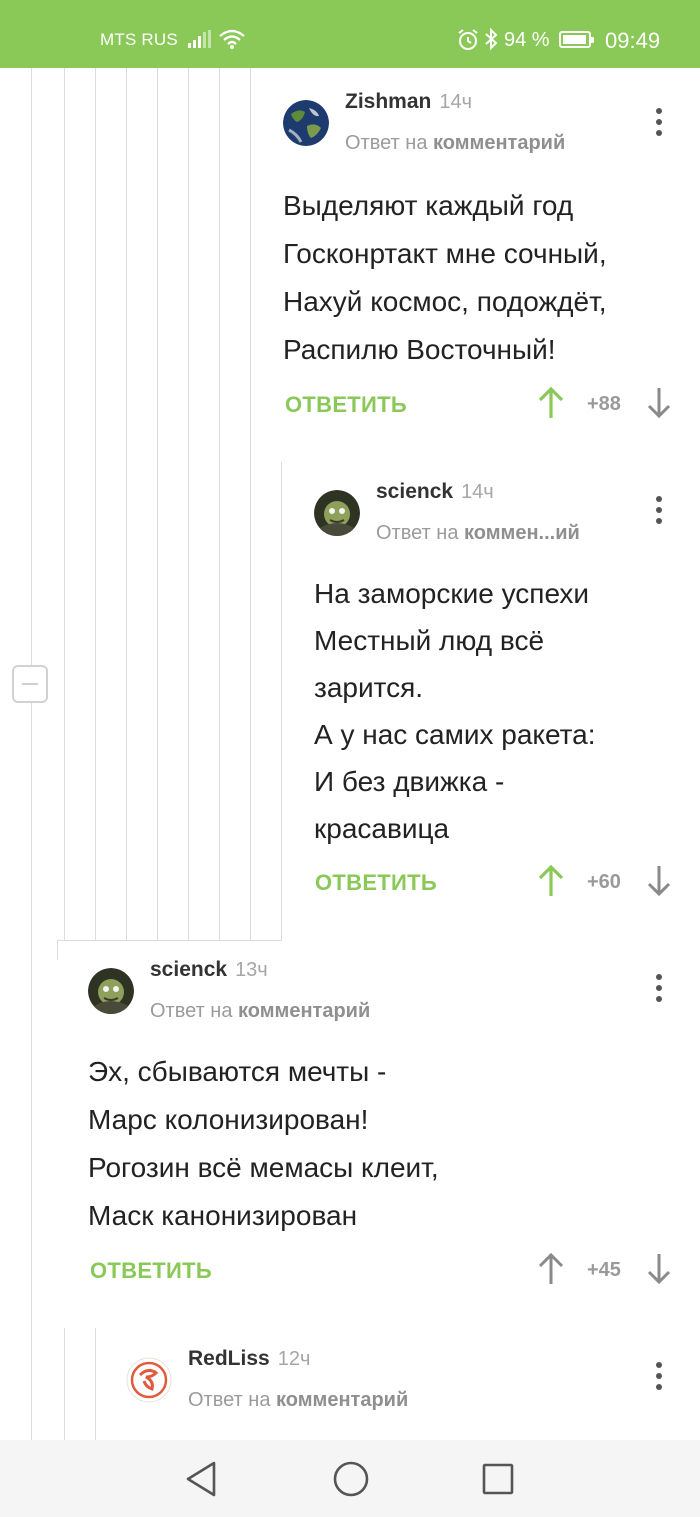 The image size is (700, 1517). Describe the element at coordinates (409, 781) in the screenshot. I see `comment-line: И без движка -` at that location.